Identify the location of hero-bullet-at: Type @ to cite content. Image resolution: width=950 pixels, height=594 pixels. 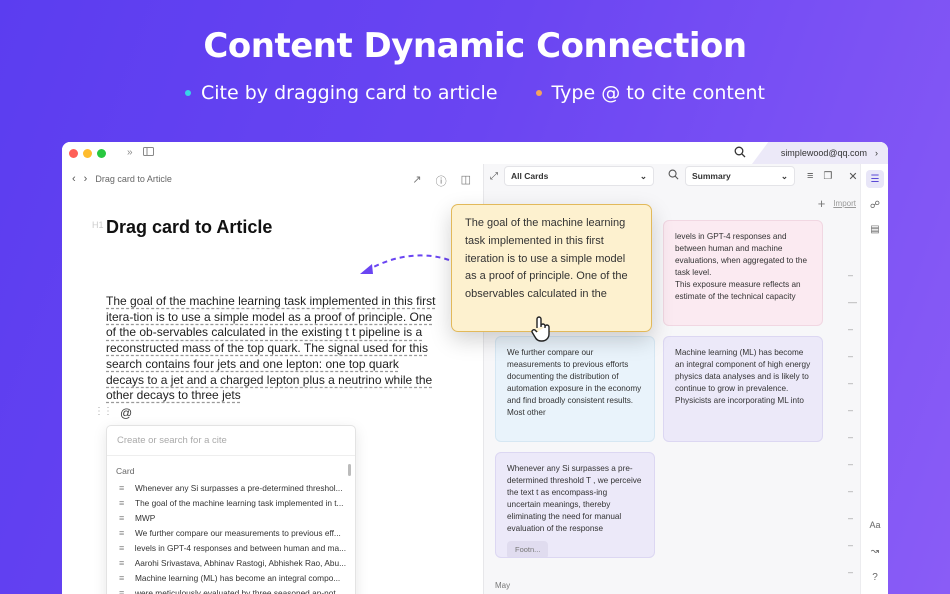
(650, 93).